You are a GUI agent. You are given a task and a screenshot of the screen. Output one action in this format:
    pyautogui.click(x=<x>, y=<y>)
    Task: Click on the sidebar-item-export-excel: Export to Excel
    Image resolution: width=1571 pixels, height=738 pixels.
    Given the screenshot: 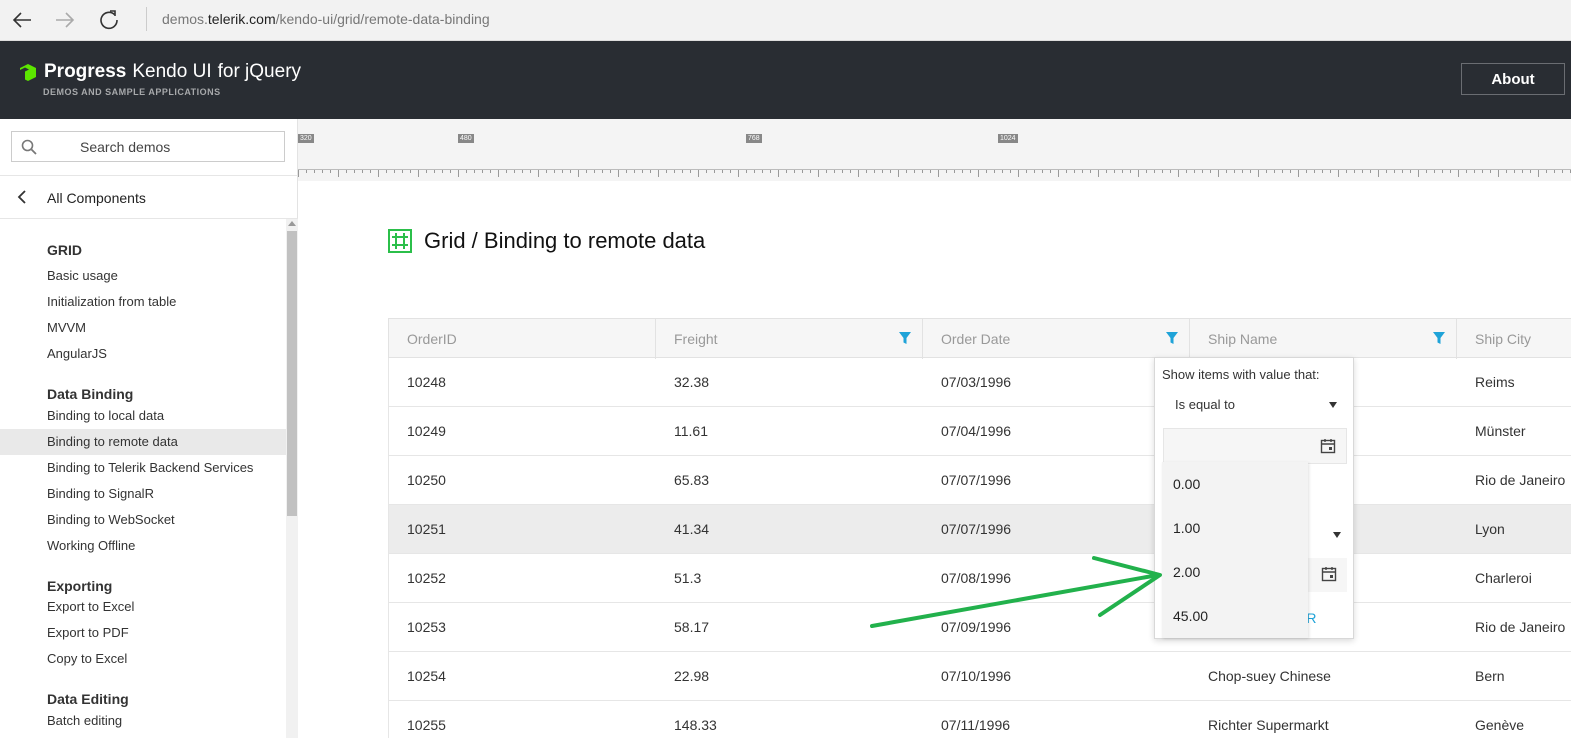 What is the action you would take?
    pyautogui.click(x=143, y=607)
    